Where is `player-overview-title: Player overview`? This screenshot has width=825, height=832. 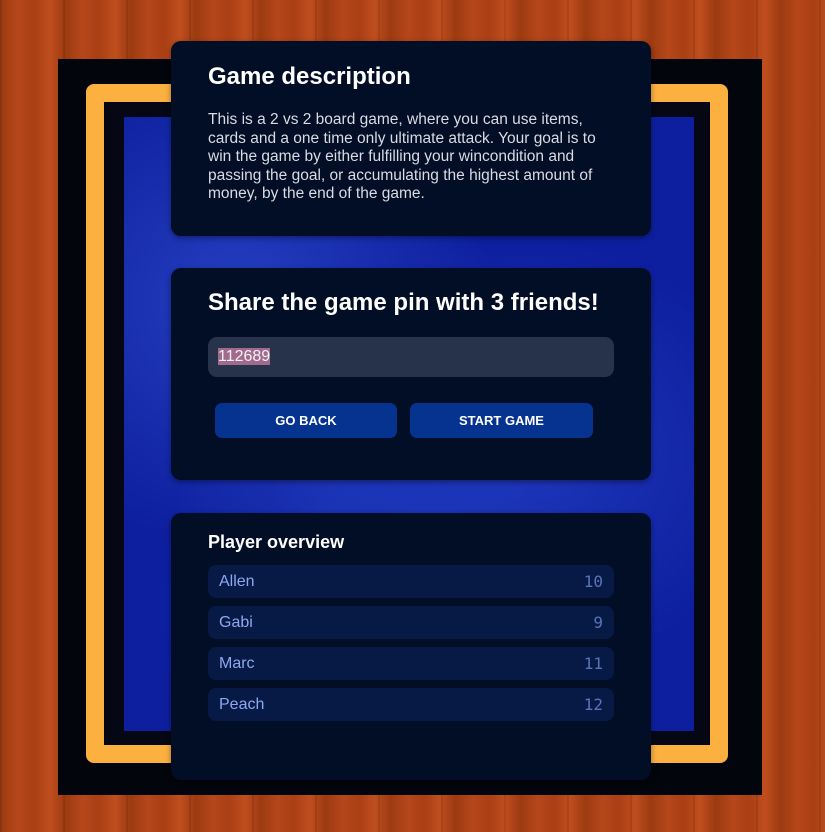 player-overview-title: Player overview is located at coordinates (276, 542).